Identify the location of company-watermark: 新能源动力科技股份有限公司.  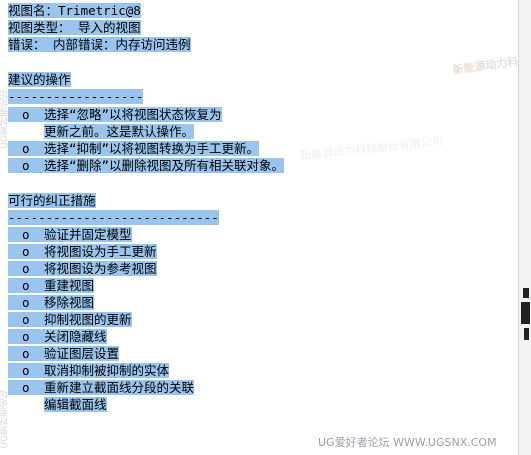
(484, 60).